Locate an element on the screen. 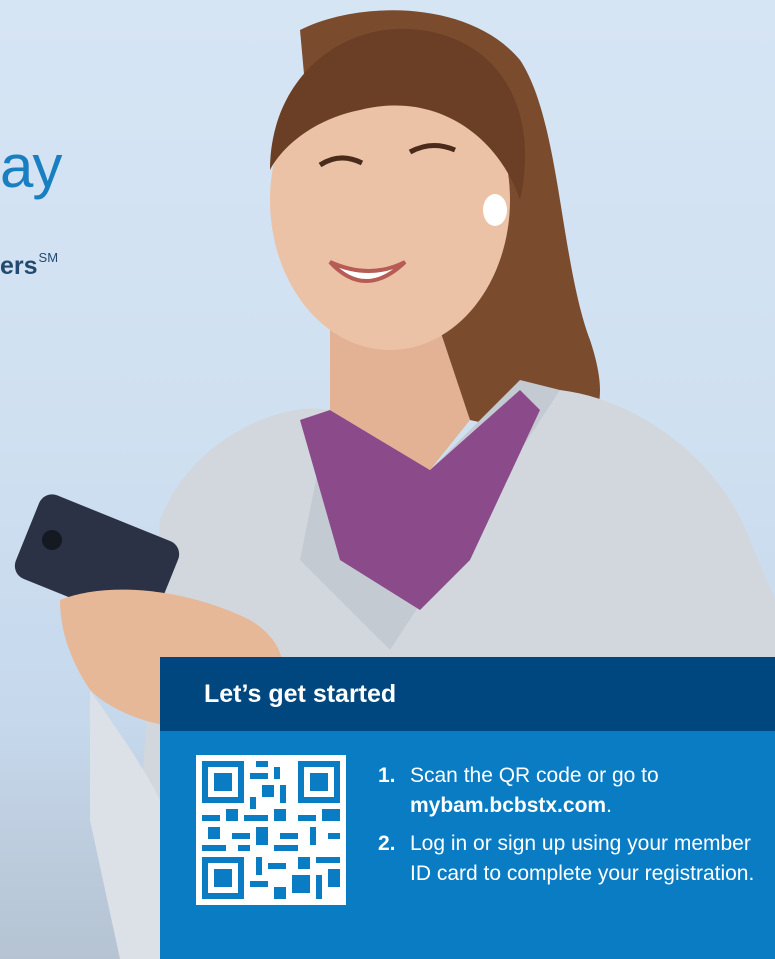  step-number: 1. is located at coordinates (387, 775).